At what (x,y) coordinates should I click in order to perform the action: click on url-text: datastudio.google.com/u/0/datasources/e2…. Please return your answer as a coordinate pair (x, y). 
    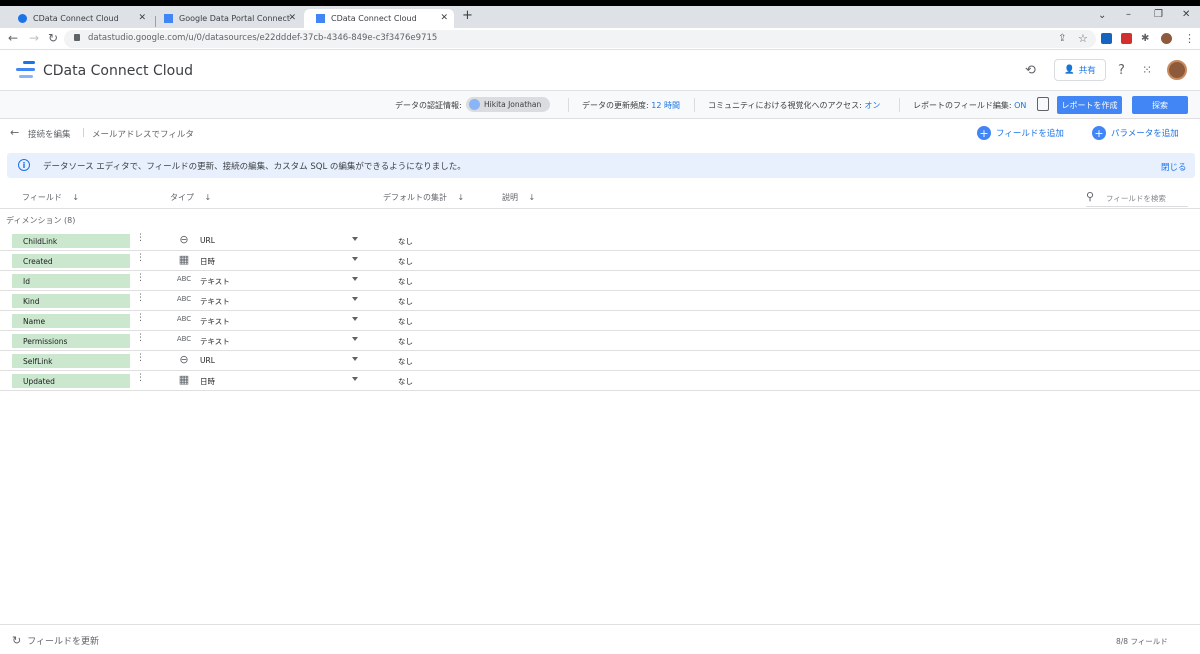
    Looking at the image, I should click on (262, 38).